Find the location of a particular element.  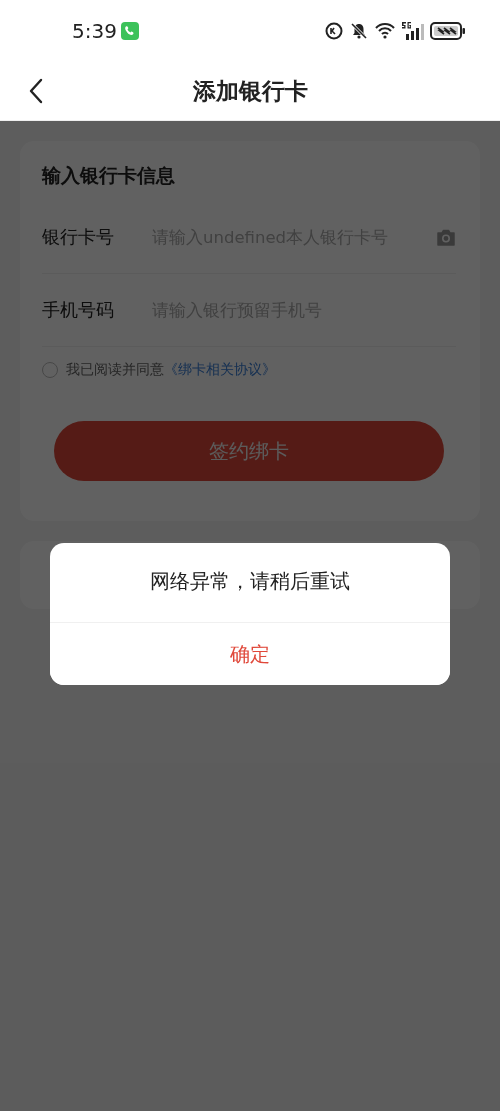

battery-charging-icon is located at coordinates (448, 31).